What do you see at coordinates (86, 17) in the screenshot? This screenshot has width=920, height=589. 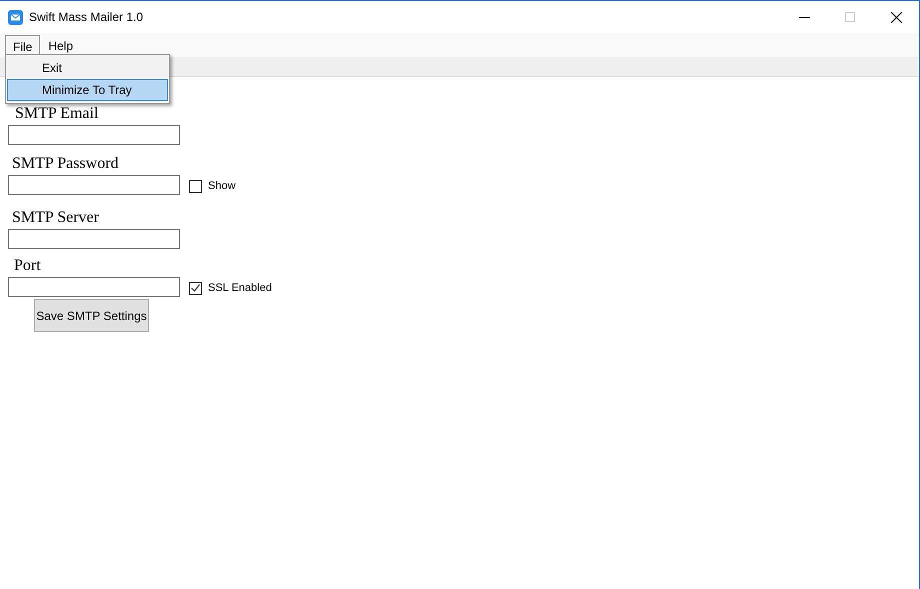 I see `window-title: Swift Mass Mailer 1.0` at bounding box center [86, 17].